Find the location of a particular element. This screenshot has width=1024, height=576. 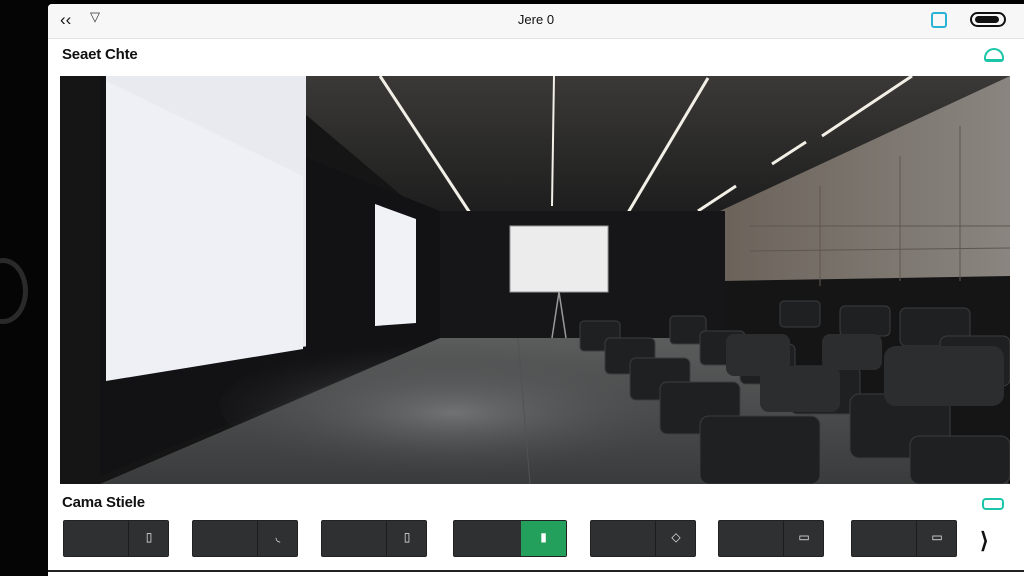

window-title: Jere 0 is located at coordinates (536, 19).